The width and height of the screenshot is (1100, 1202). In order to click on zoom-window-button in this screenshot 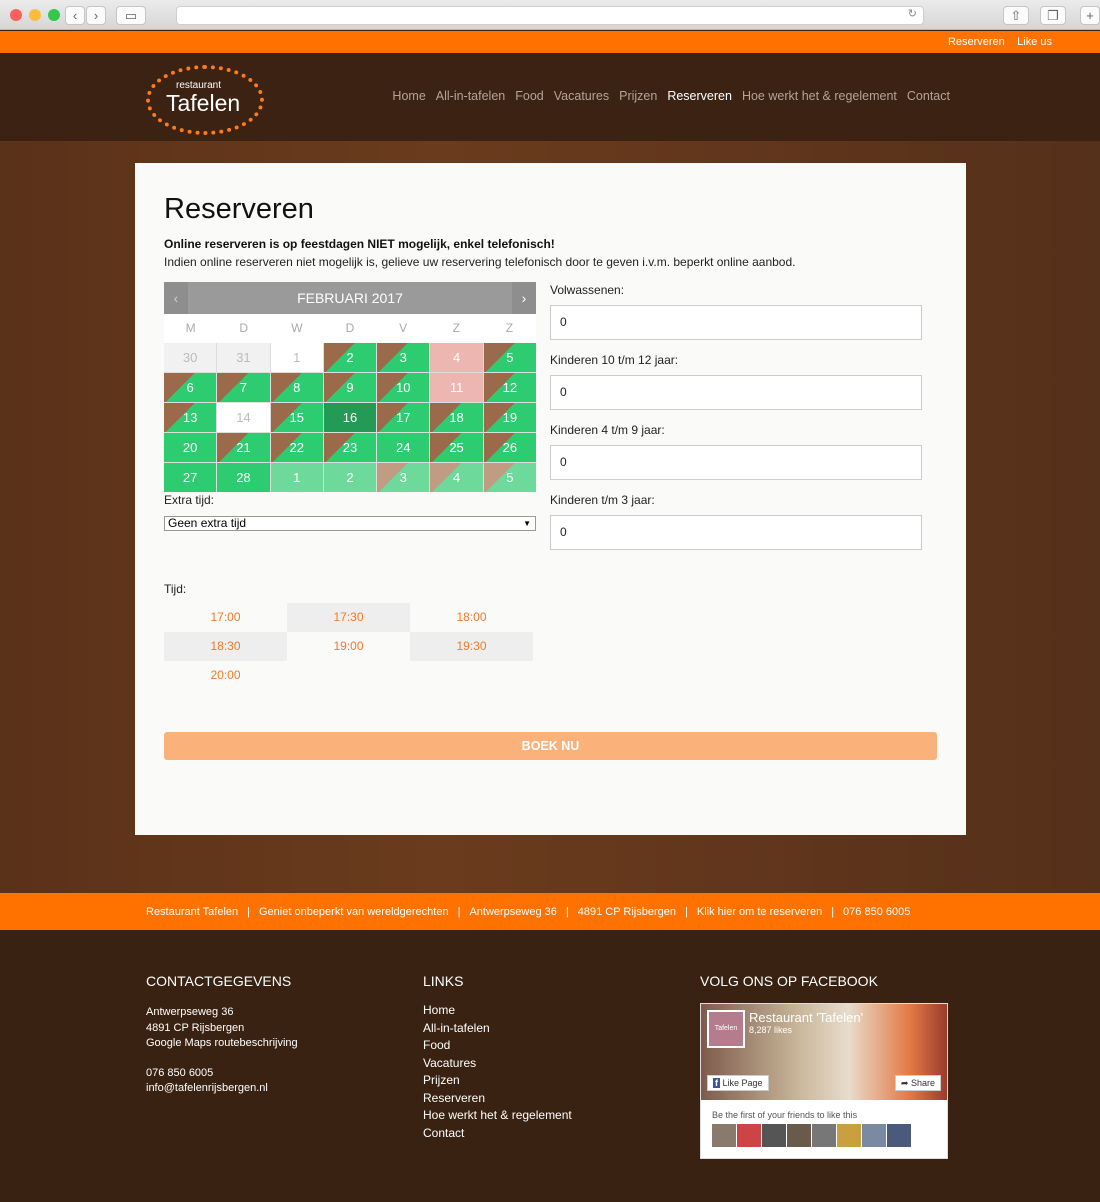, I will do `click(54, 15)`.